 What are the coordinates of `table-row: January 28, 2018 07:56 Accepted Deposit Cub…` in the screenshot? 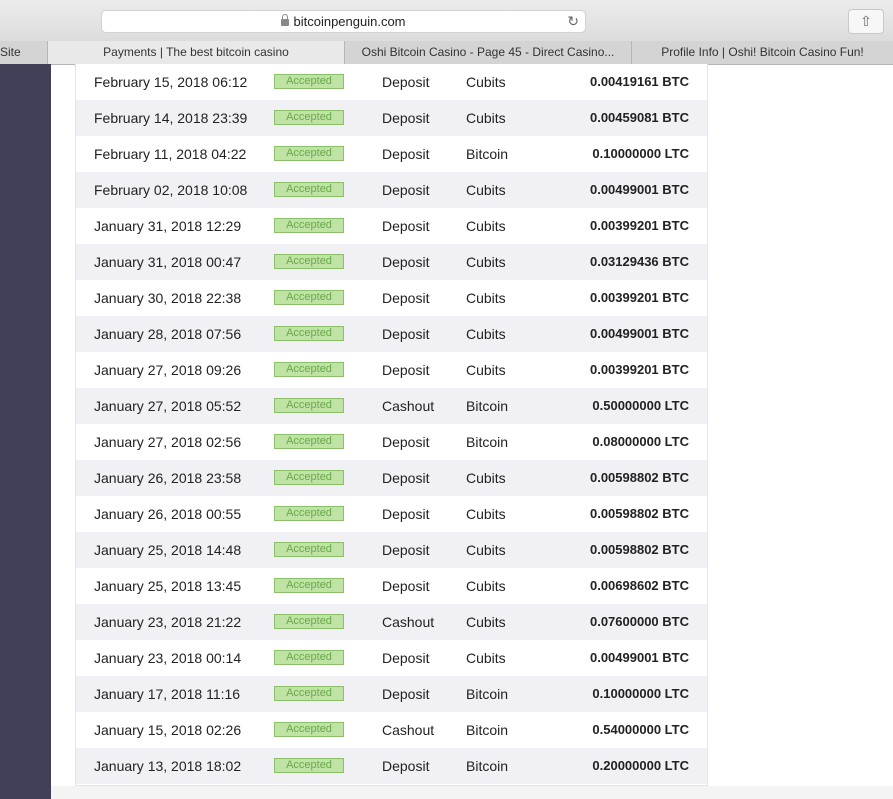 It's located at (391, 334).